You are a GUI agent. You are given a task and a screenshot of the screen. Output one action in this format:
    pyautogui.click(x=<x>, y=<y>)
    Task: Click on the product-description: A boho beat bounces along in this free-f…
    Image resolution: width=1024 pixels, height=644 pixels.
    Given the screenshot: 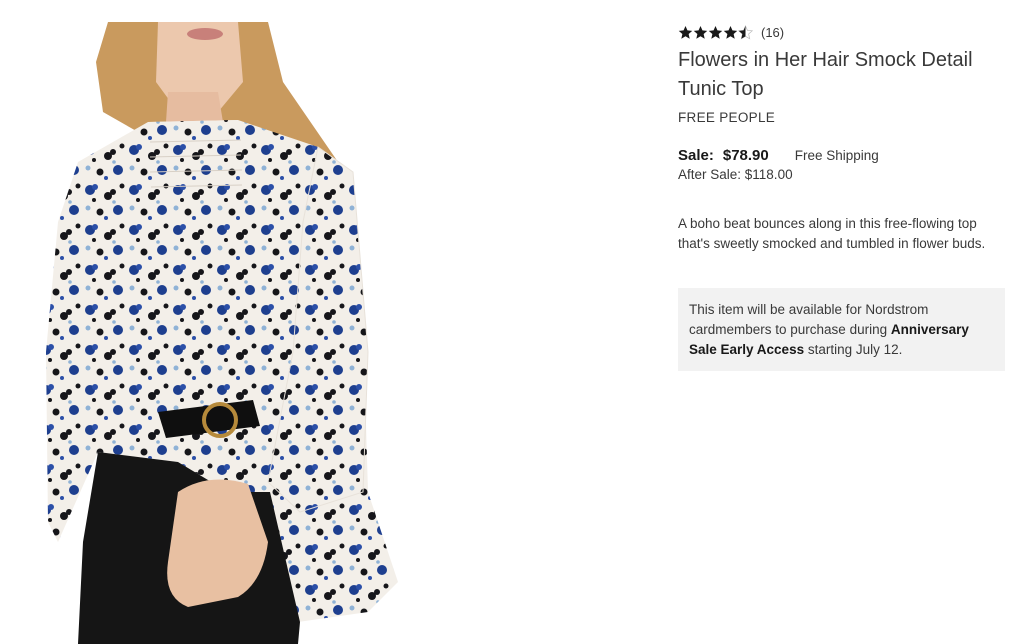 What is the action you would take?
    pyautogui.click(x=832, y=233)
    